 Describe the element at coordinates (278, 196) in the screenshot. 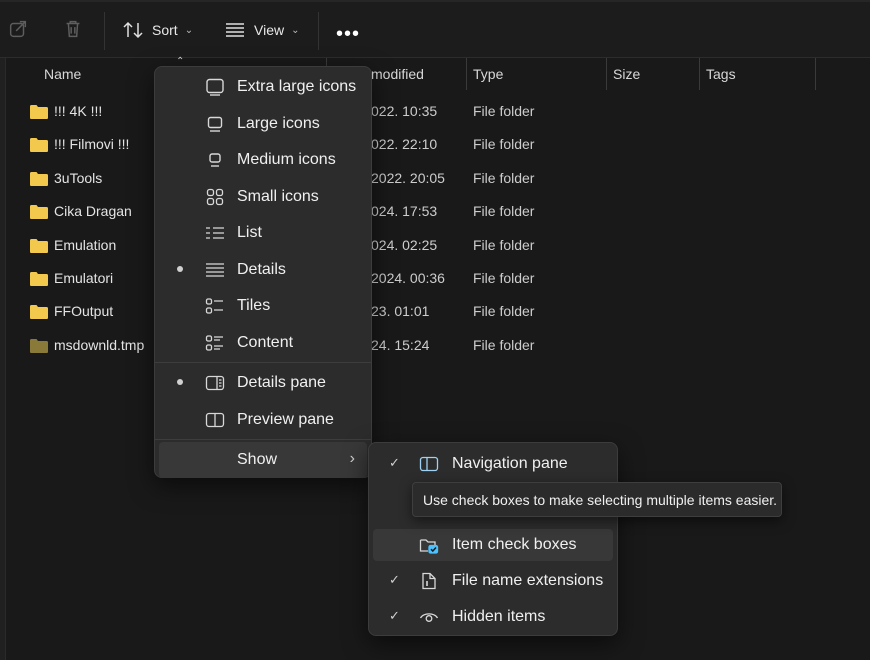

I see `menu-item-label: Small icons` at that location.